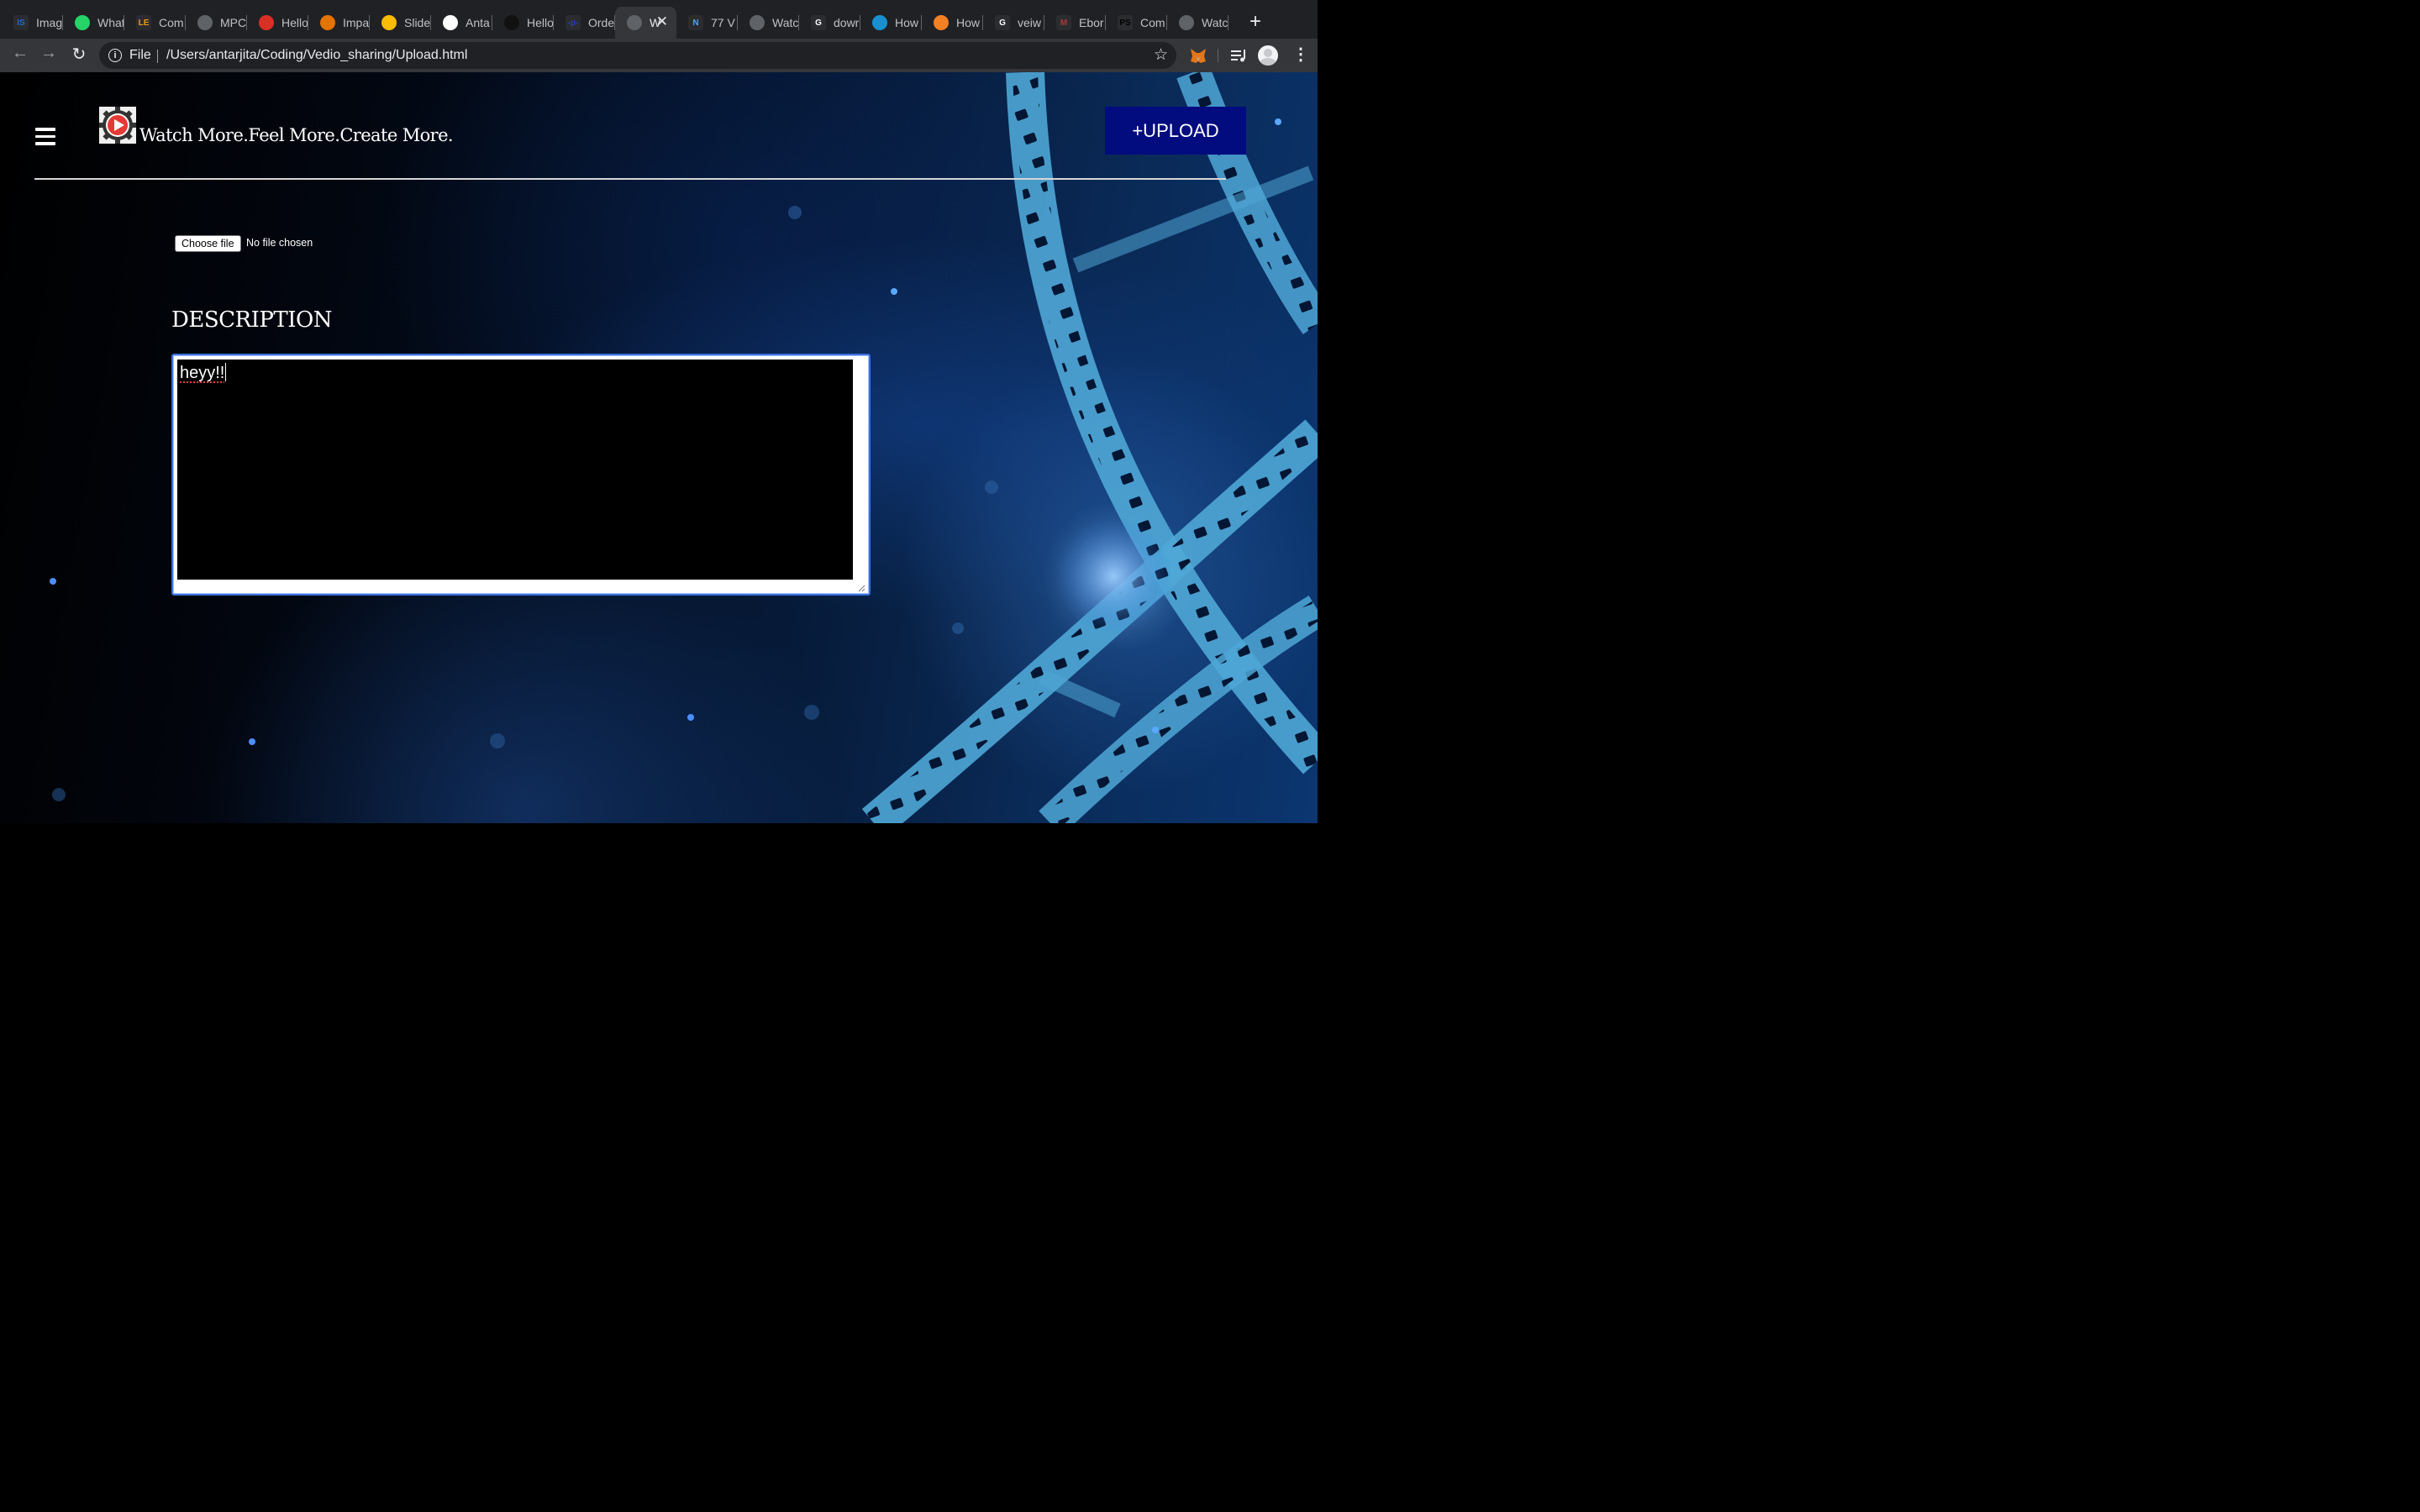 The image size is (2420, 1512). Describe the element at coordinates (1268, 55) in the screenshot. I see `profile-avatar` at that location.